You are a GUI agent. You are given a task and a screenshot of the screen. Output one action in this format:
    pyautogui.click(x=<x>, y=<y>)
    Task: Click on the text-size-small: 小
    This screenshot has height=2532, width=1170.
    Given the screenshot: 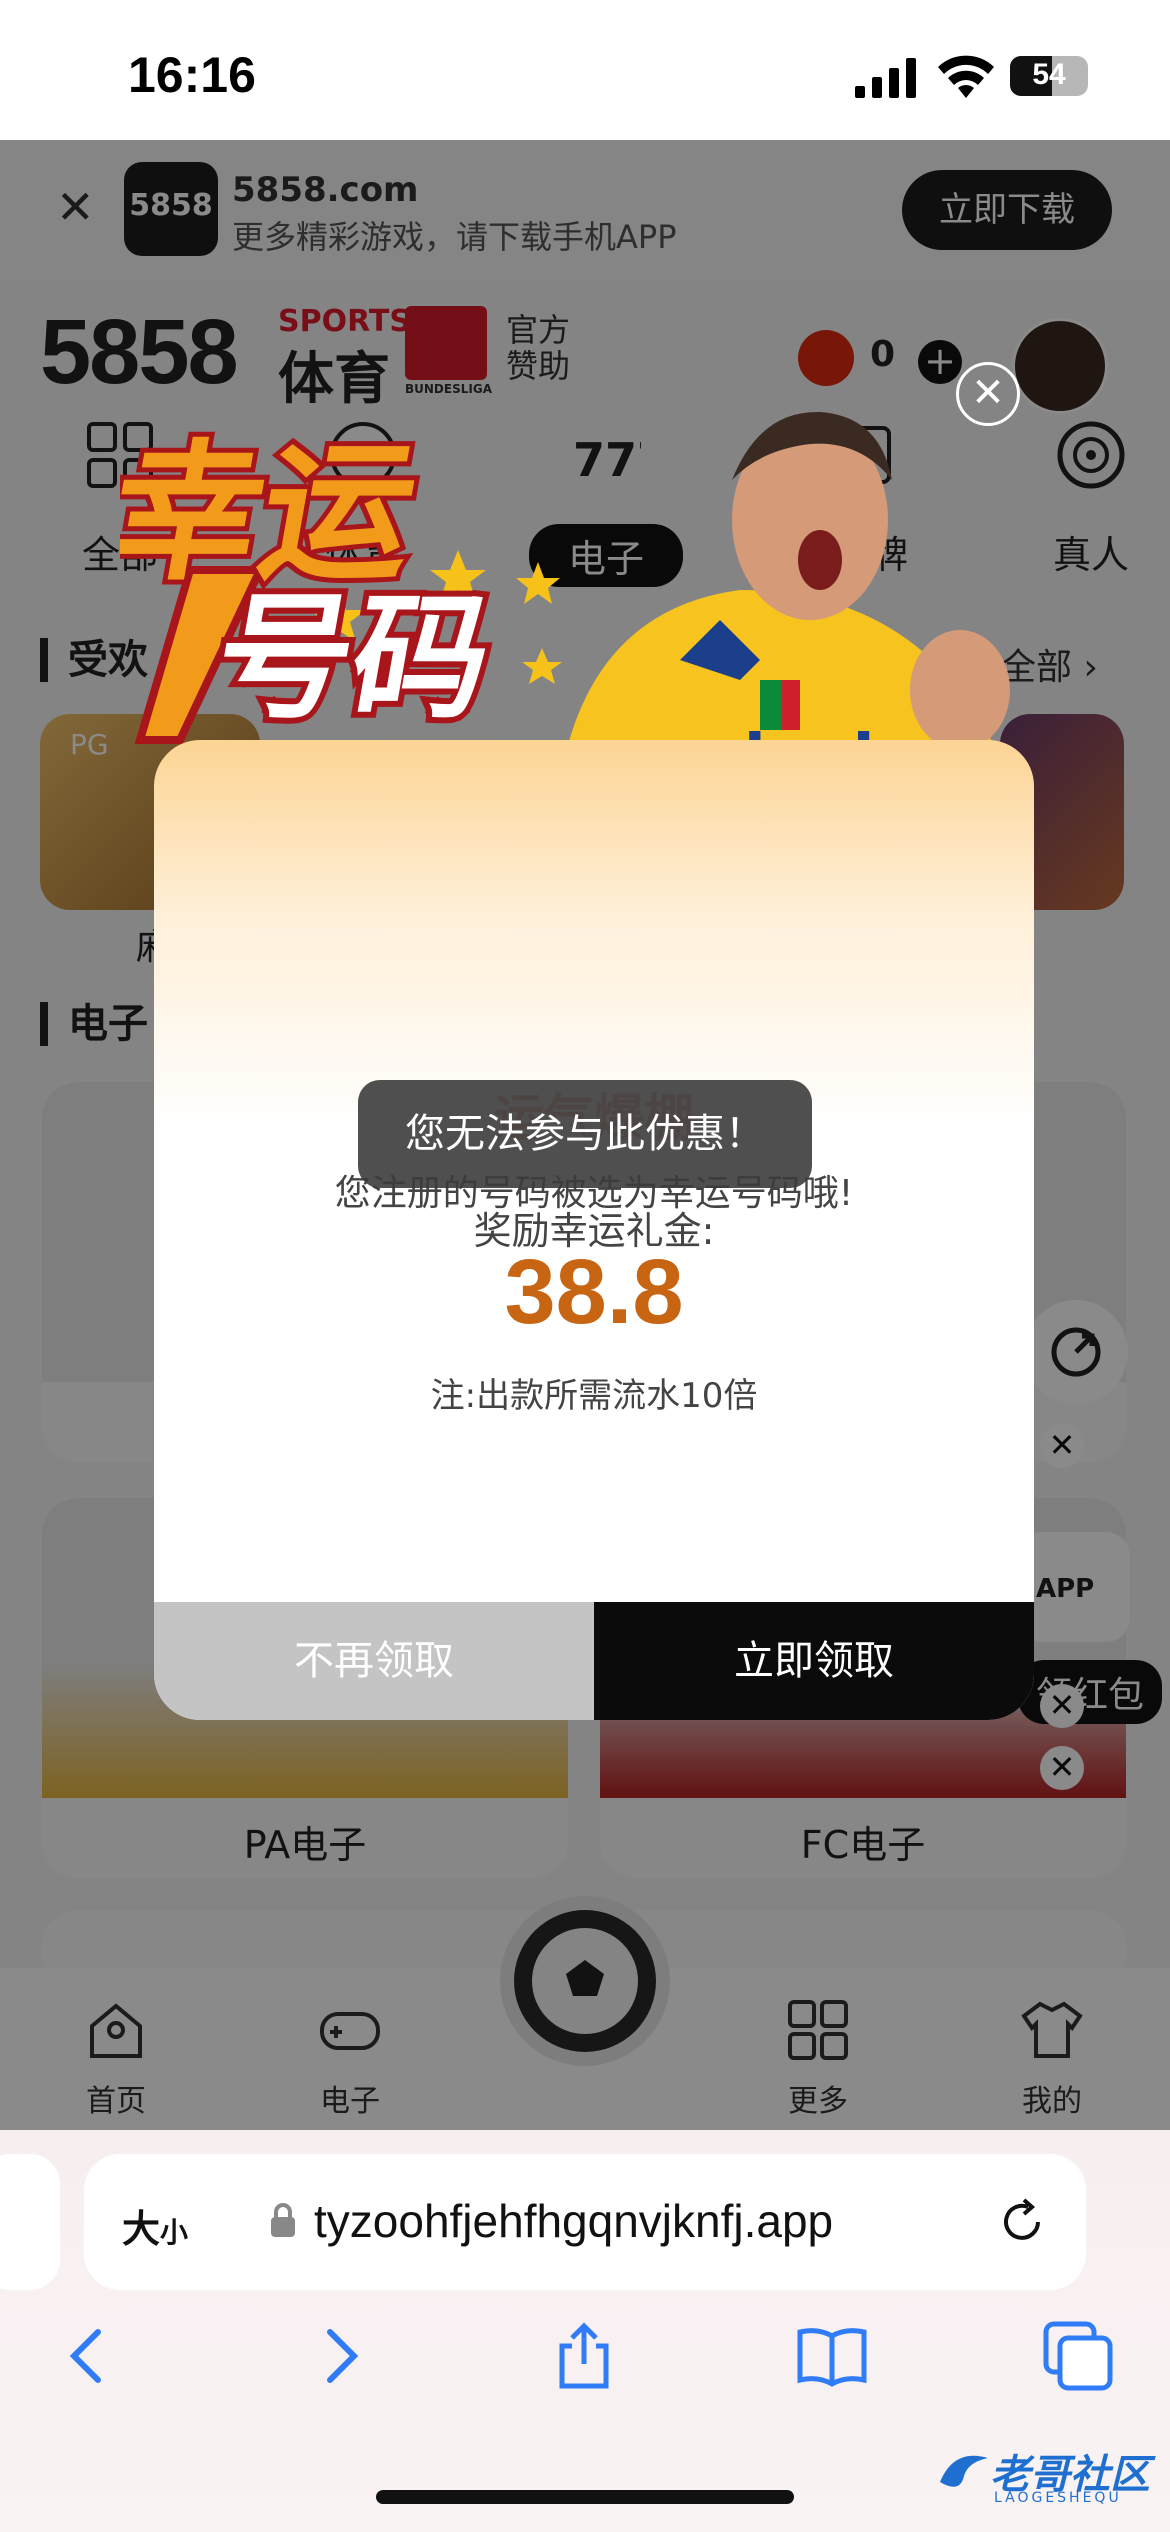 What is the action you would take?
    pyautogui.click(x=174, y=2232)
    